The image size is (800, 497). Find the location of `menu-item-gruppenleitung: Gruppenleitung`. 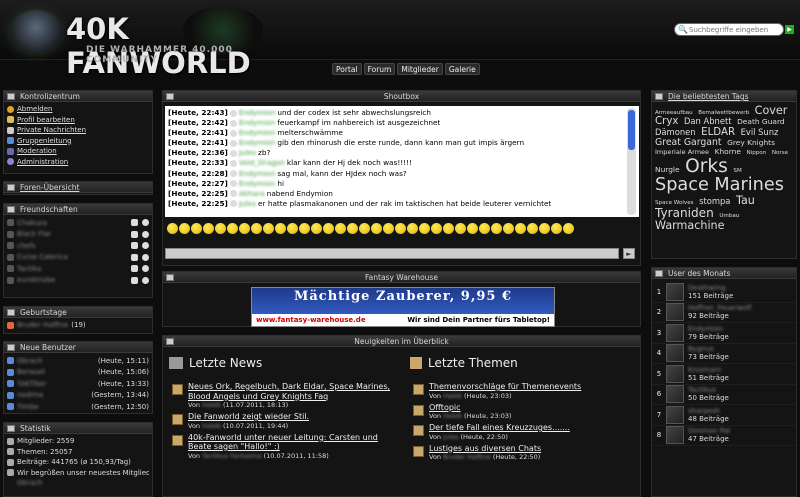

menu-item-gruppenleitung: Gruppenleitung is located at coordinates (78, 141).